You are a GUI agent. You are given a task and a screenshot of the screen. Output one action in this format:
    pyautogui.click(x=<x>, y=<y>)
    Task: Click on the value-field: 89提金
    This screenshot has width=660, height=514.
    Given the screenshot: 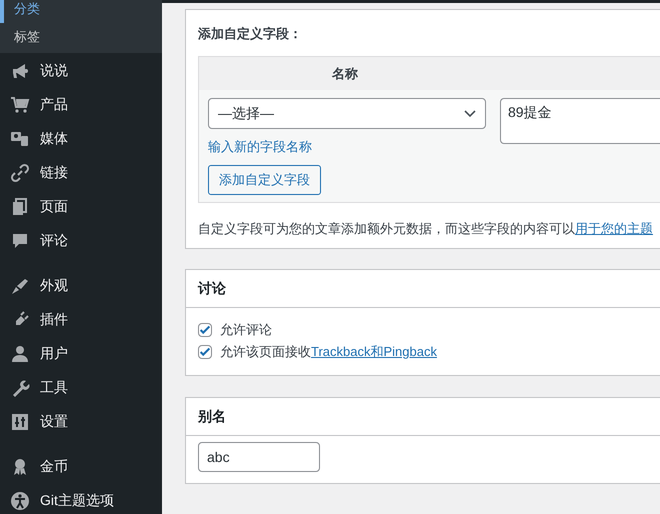 What is the action you would take?
    pyautogui.click(x=580, y=121)
    